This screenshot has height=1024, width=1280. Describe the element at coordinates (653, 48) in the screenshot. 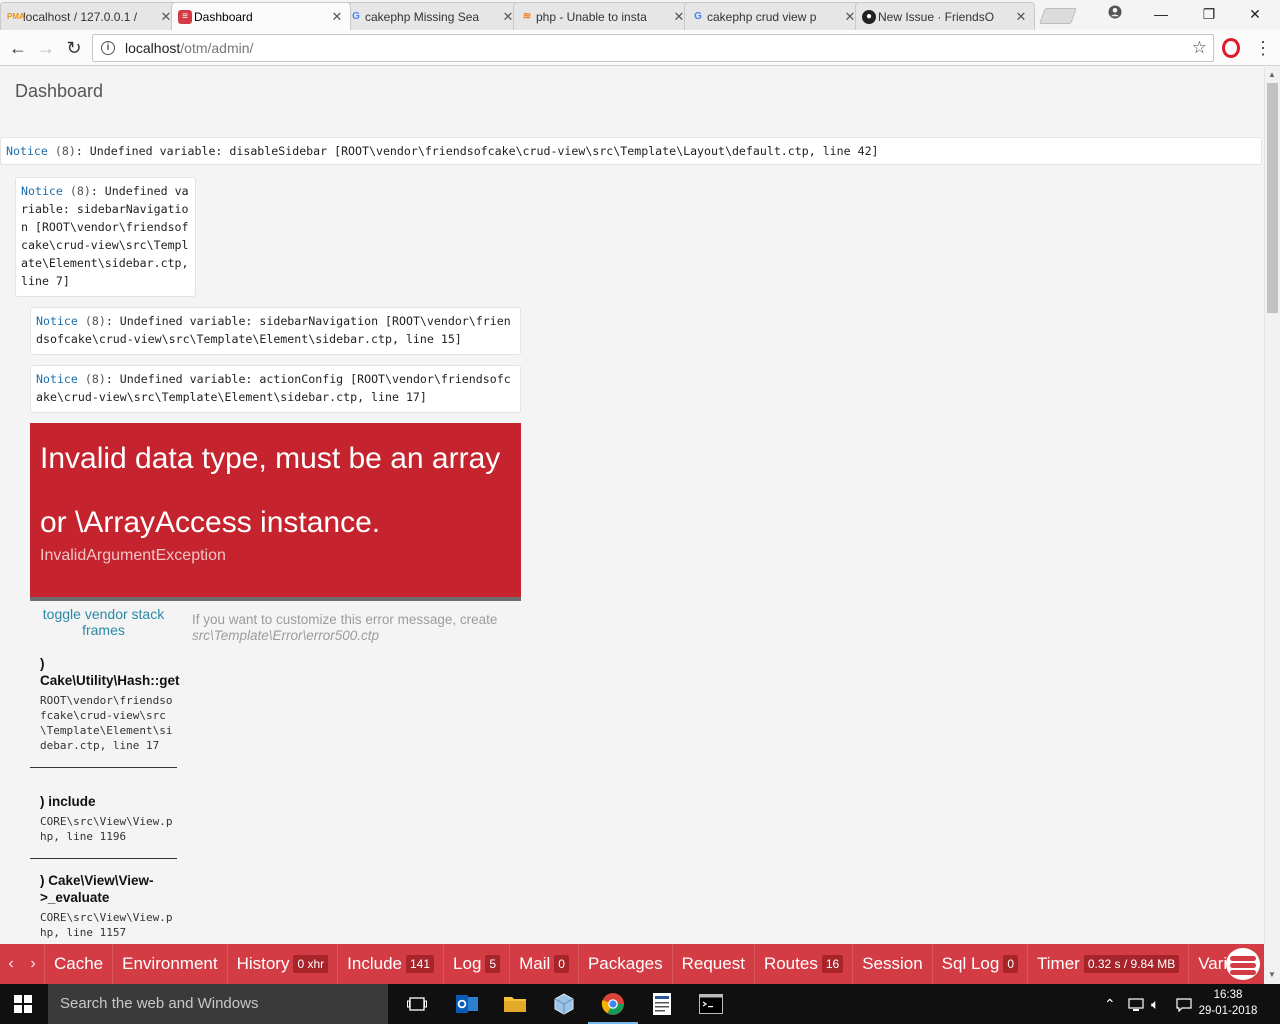

I see `url-input: i localhost/otm/admin/ ☆` at that location.